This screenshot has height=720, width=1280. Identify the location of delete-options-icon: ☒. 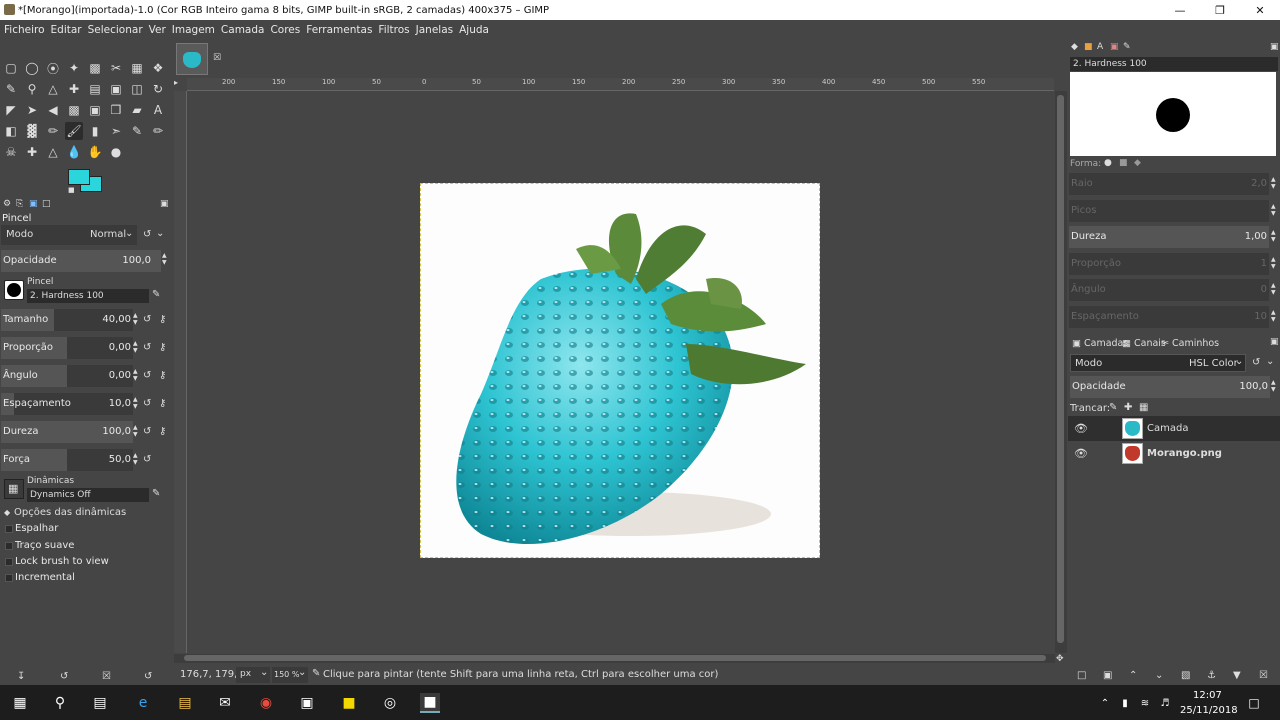
(106, 676).